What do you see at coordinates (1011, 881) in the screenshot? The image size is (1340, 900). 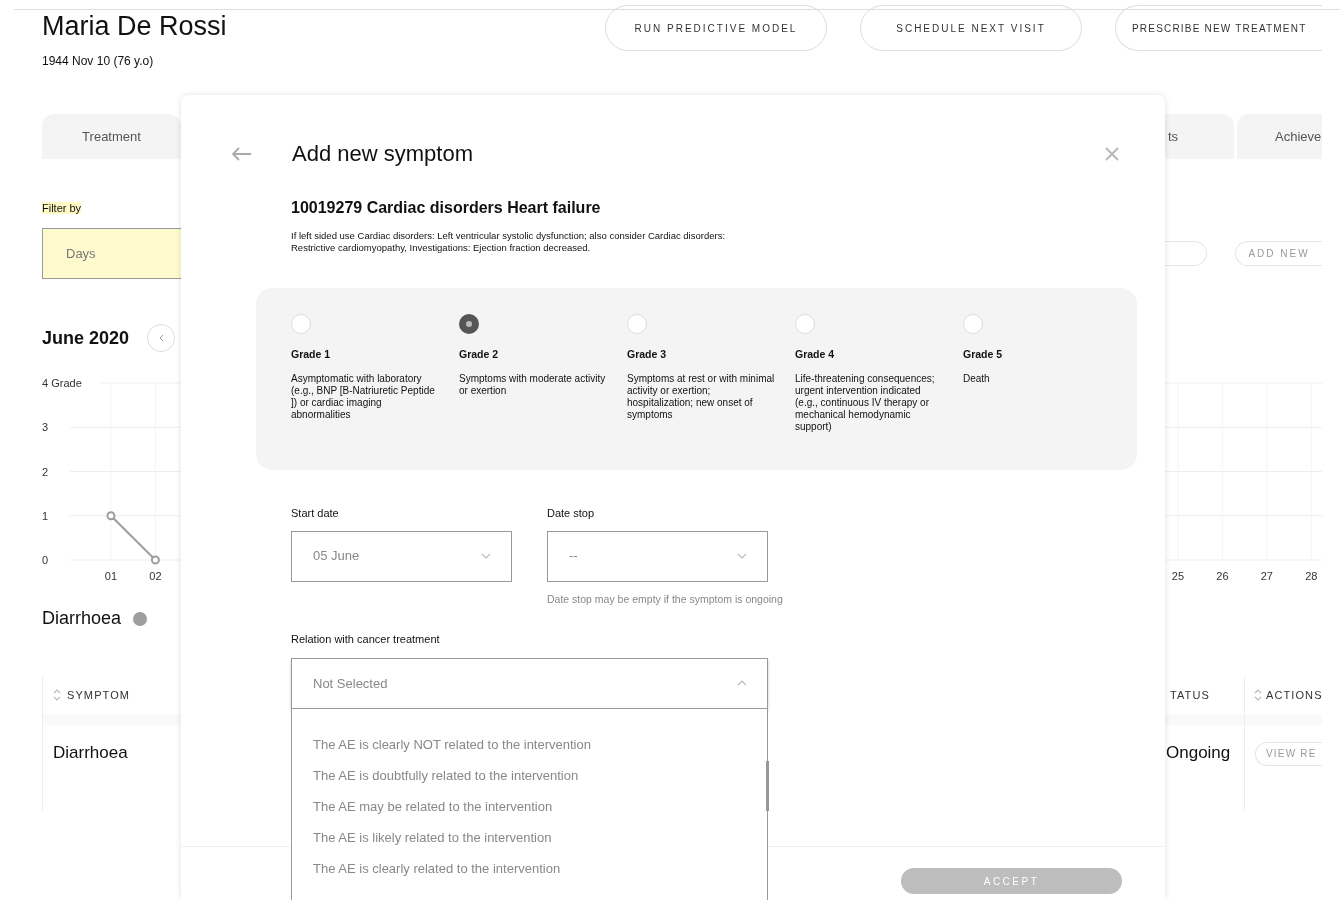 I see `accept-button: ACCEPT` at bounding box center [1011, 881].